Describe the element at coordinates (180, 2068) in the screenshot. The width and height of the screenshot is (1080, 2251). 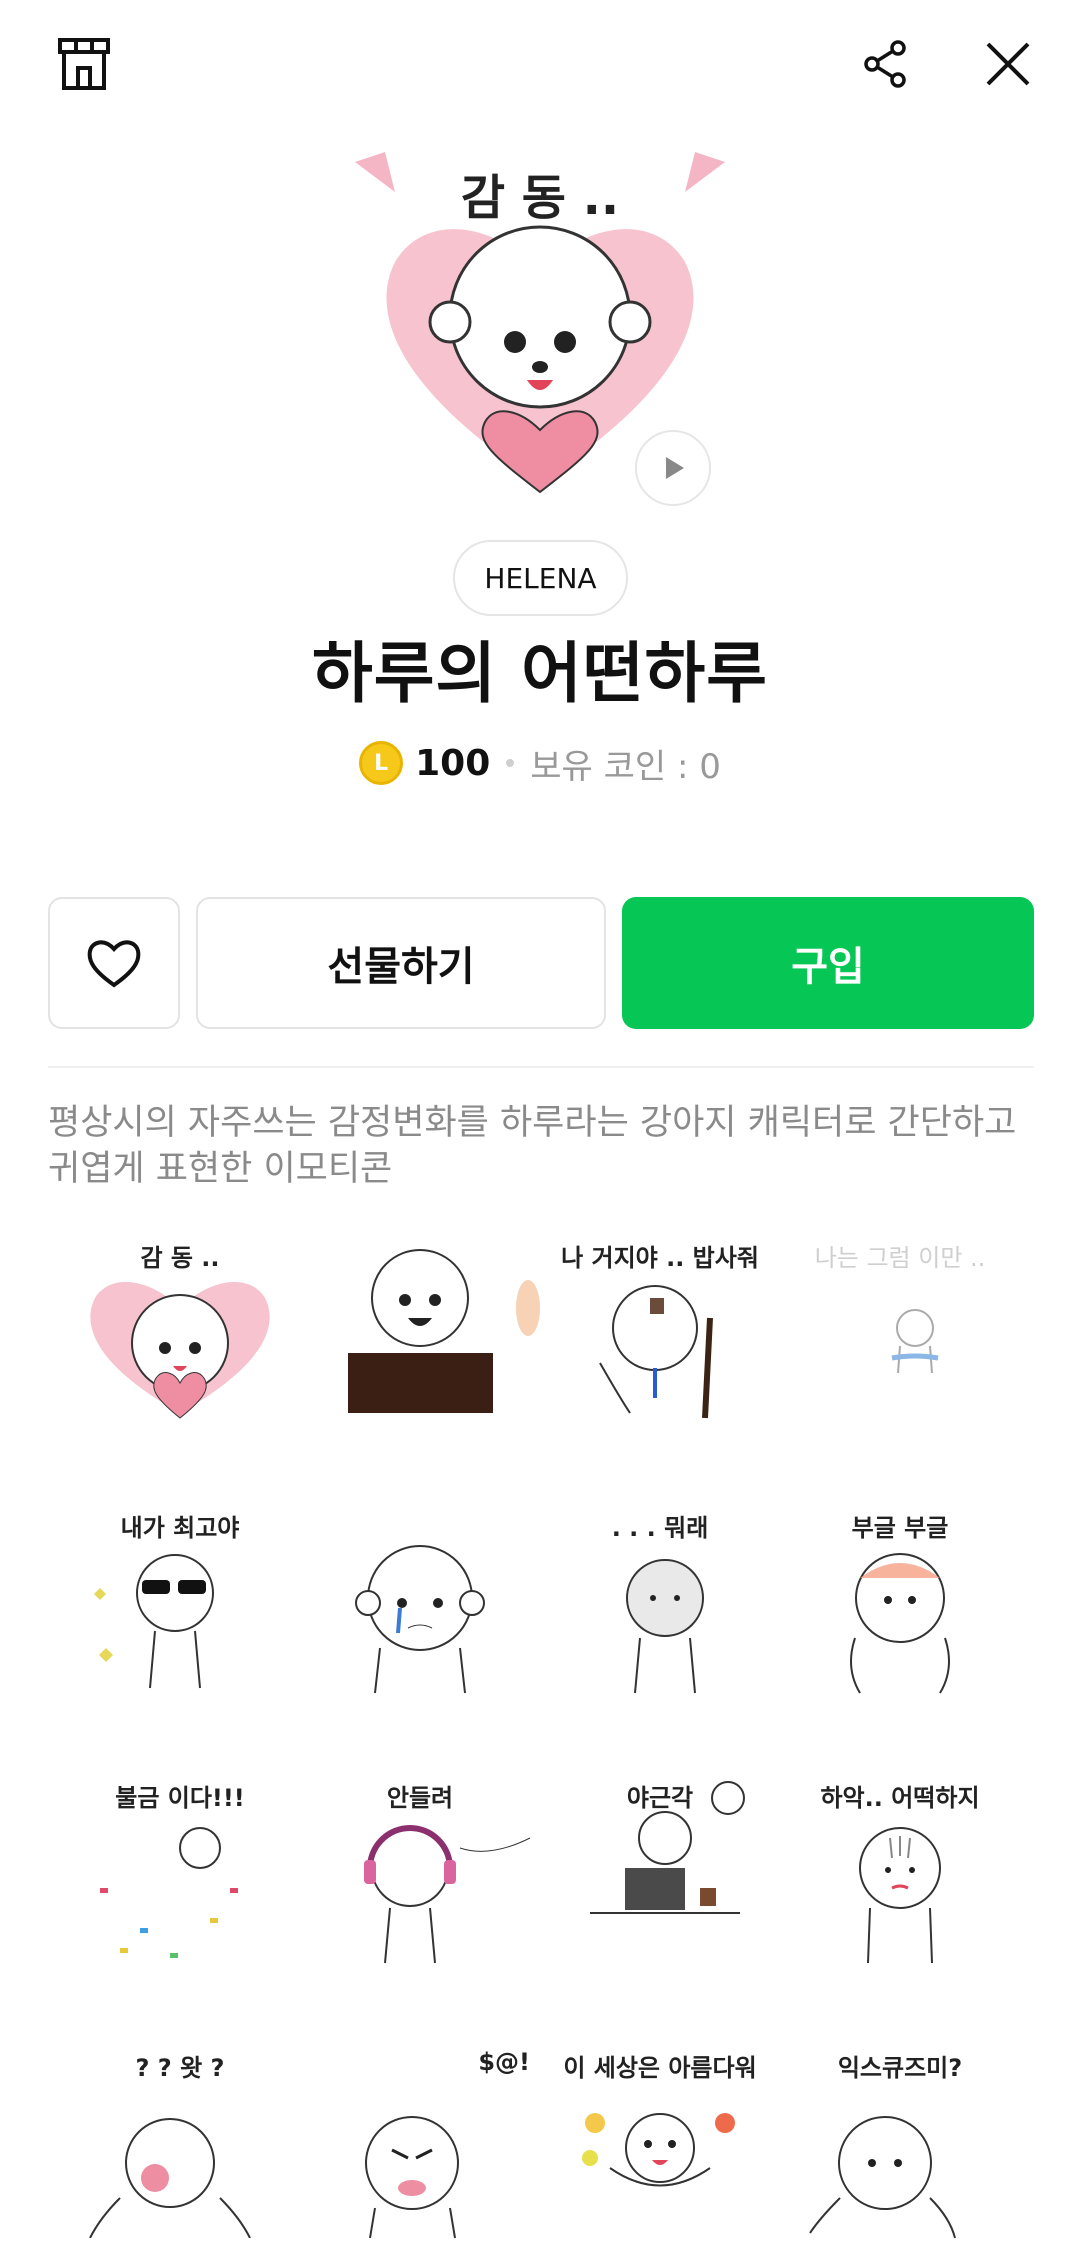
I see `sticker-caption: ? ? 왓 ?` at that location.